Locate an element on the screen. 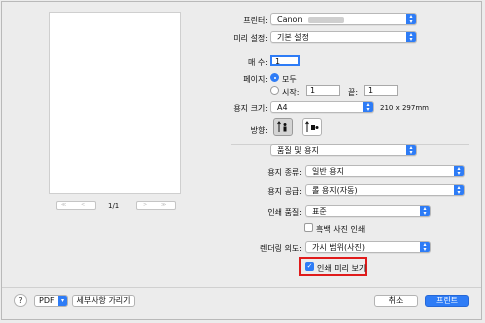 The width and height of the screenshot is (485, 323). printer-value: Canon is located at coordinates (290, 19).